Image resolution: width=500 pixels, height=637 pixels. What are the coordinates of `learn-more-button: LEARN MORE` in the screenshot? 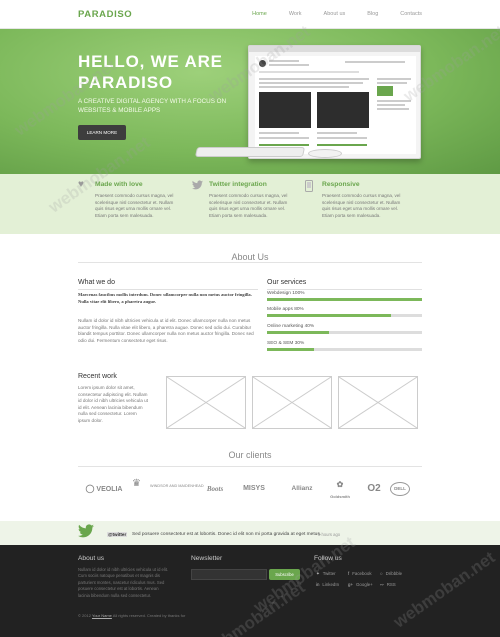 It's located at (102, 132).